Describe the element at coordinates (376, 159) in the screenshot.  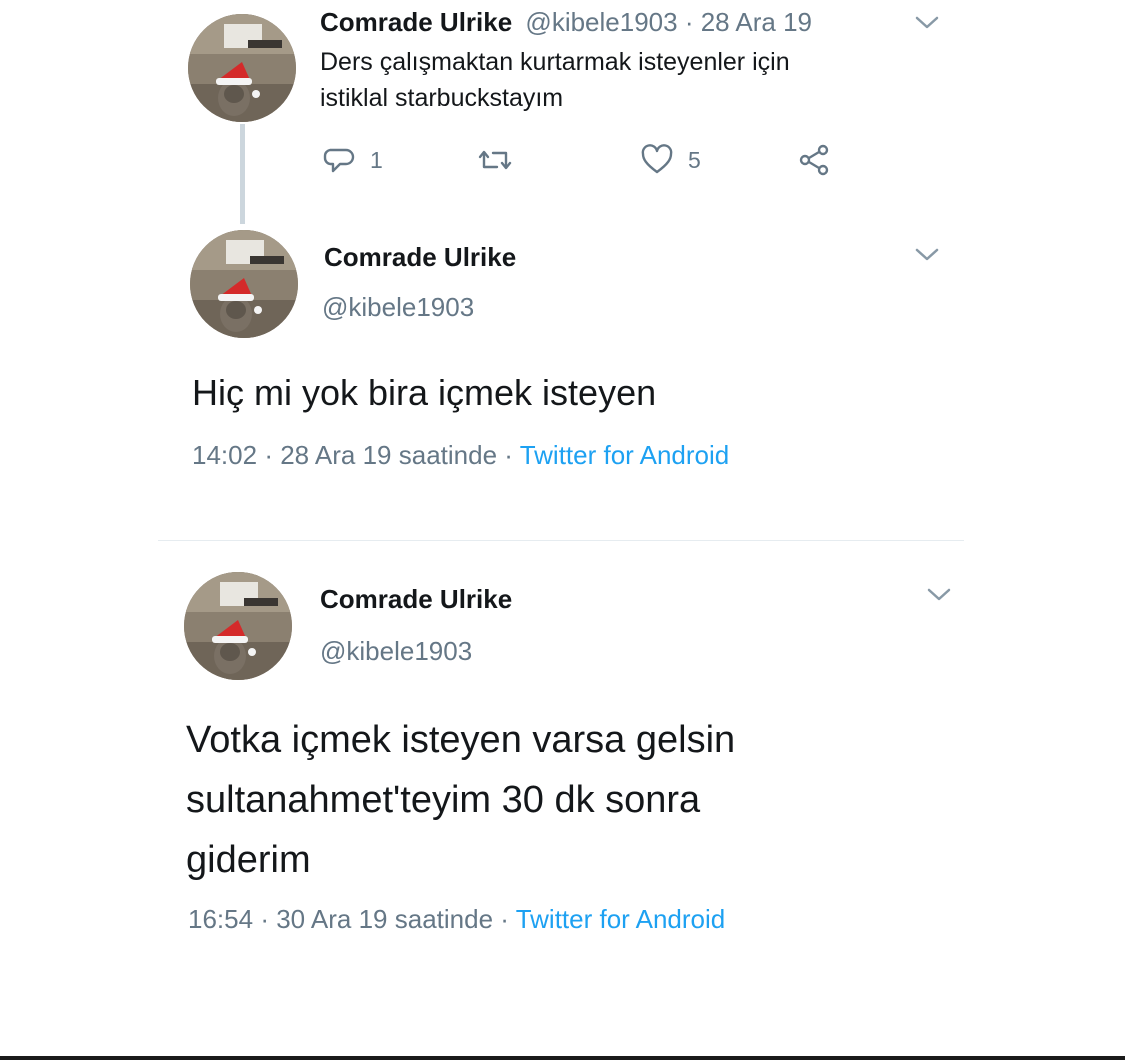
I see `reply-count: 1` at that location.